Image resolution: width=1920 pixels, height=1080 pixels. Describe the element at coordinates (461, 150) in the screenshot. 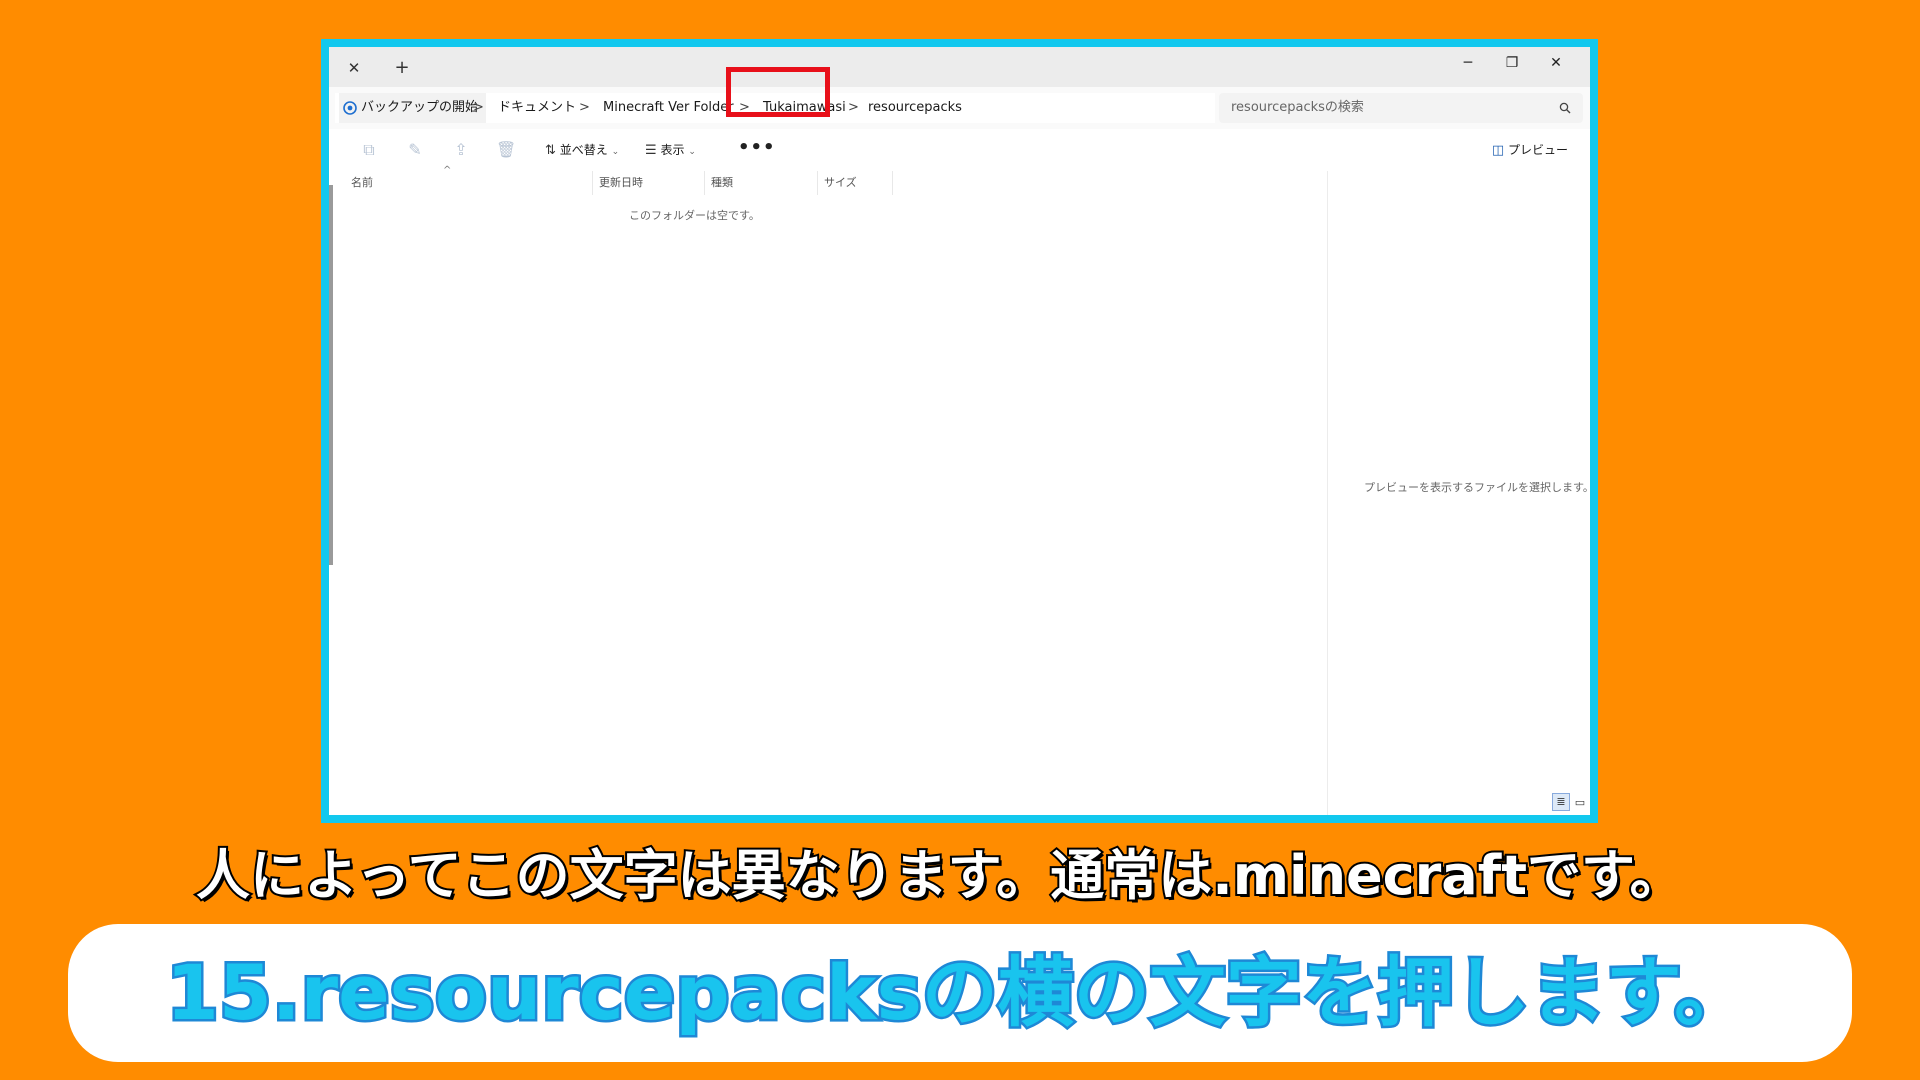

I see `share-icon: ⇪` at that location.